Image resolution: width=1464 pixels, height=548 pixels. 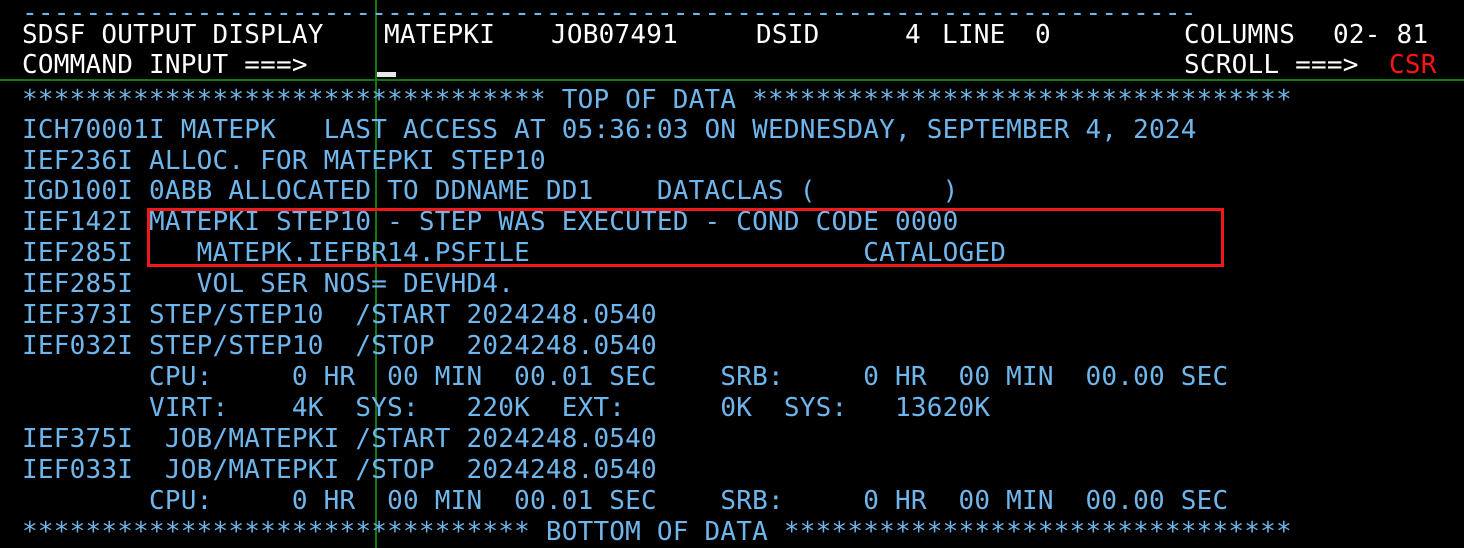 What do you see at coordinates (1043, 35) in the screenshot?
I see `line-value: 0` at bounding box center [1043, 35].